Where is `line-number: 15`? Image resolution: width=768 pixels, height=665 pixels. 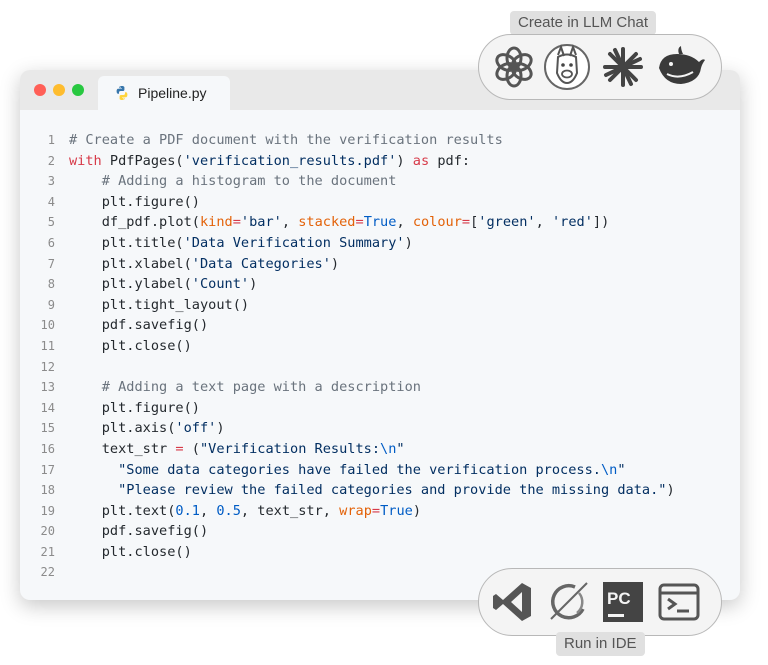 line-number: 15 is located at coordinates (47, 428).